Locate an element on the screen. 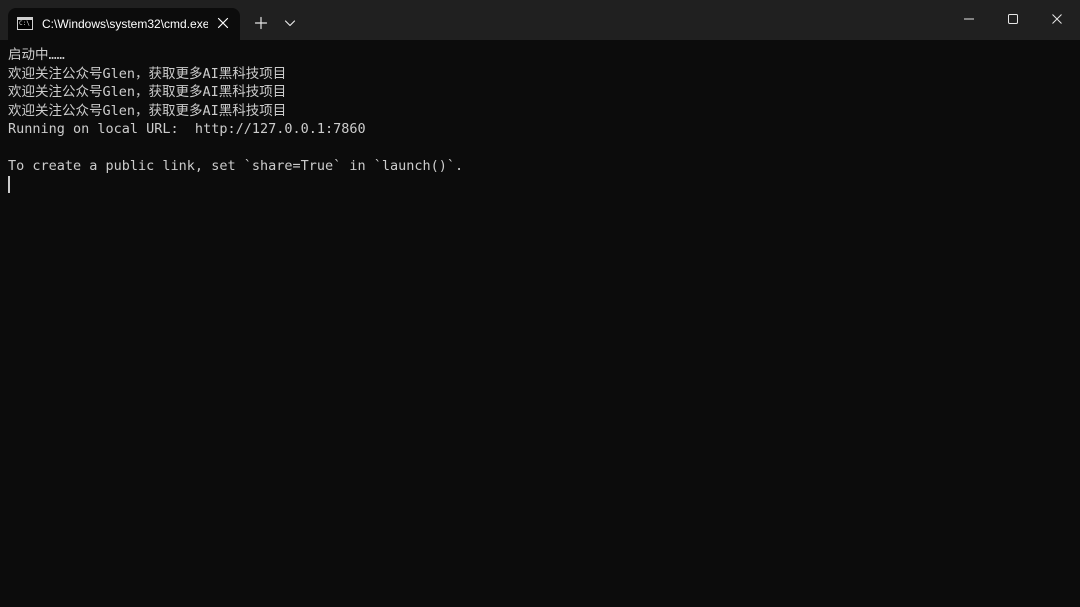  tab-cmd: C:\ C:\Windows\system32\cmd.exe is located at coordinates (124, 24).